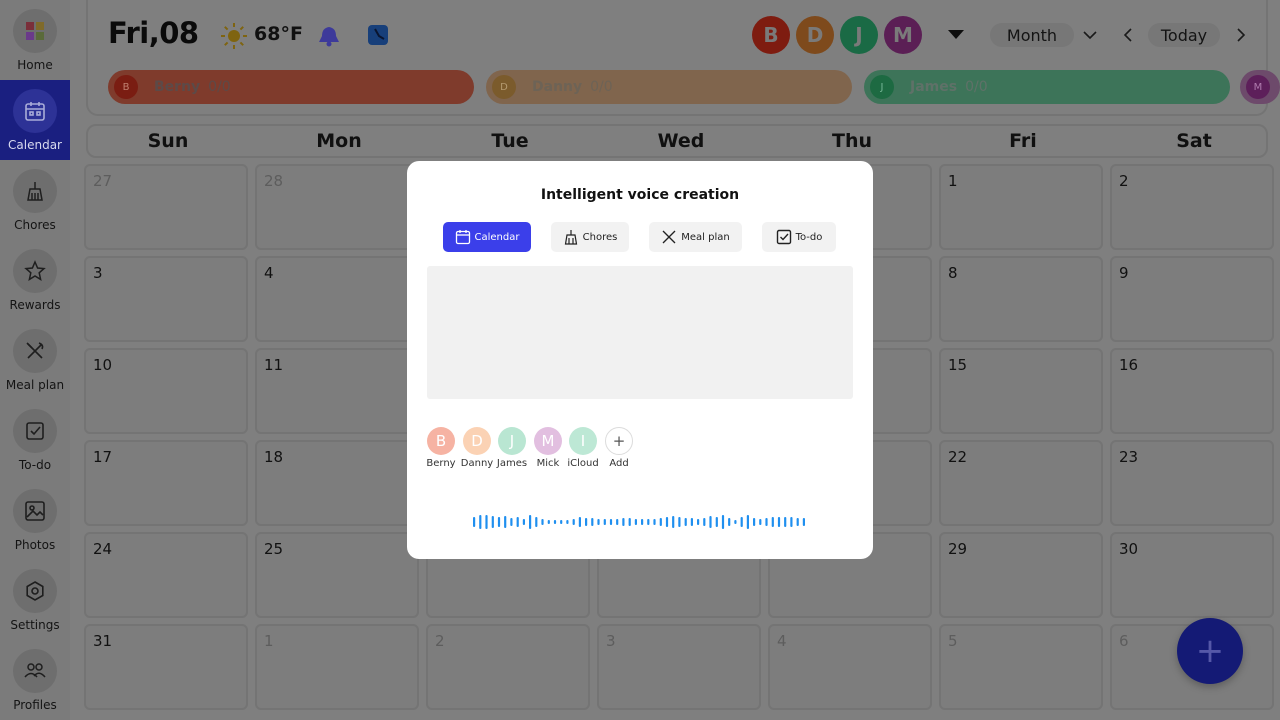  What do you see at coordinates (590, 237) in the screenshot?
I see `tab-chores: Chores` at bounding box center [590, 237].